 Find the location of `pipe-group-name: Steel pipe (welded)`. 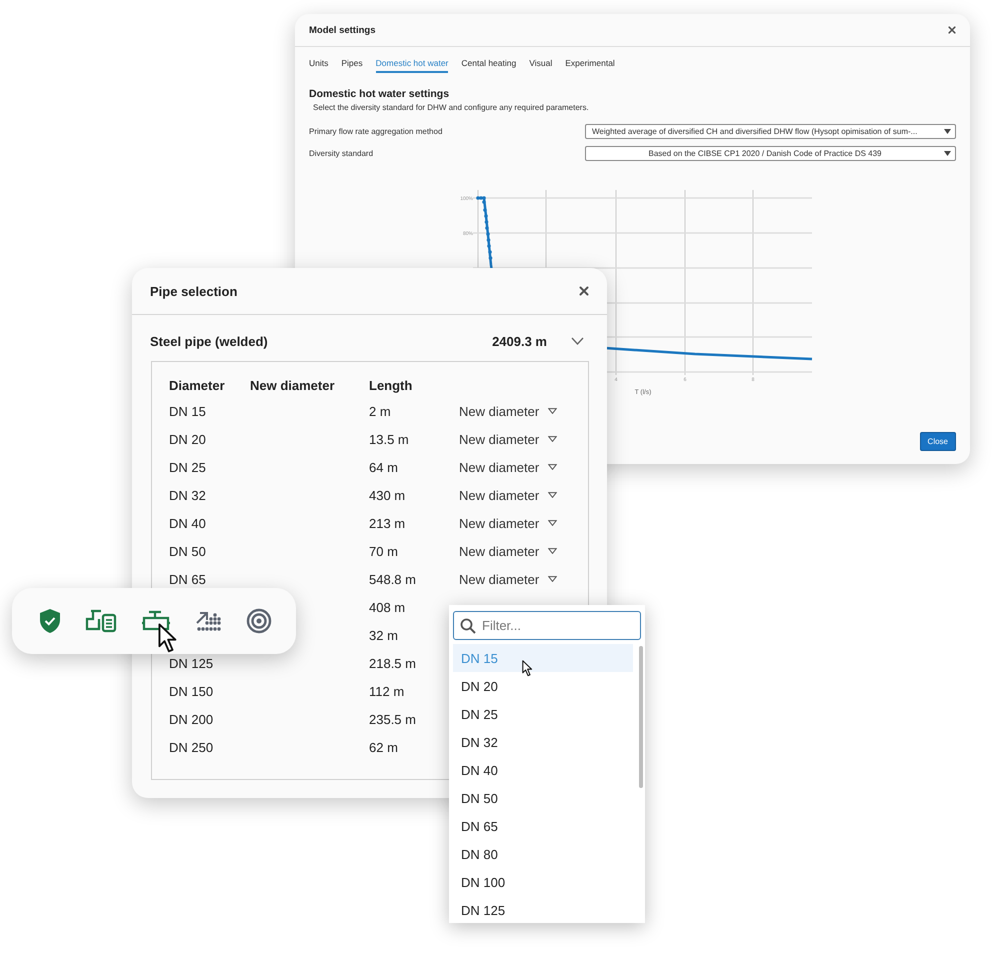

pipe-group-name: Steel pipe (welded) is located at coordinates (209, 341).